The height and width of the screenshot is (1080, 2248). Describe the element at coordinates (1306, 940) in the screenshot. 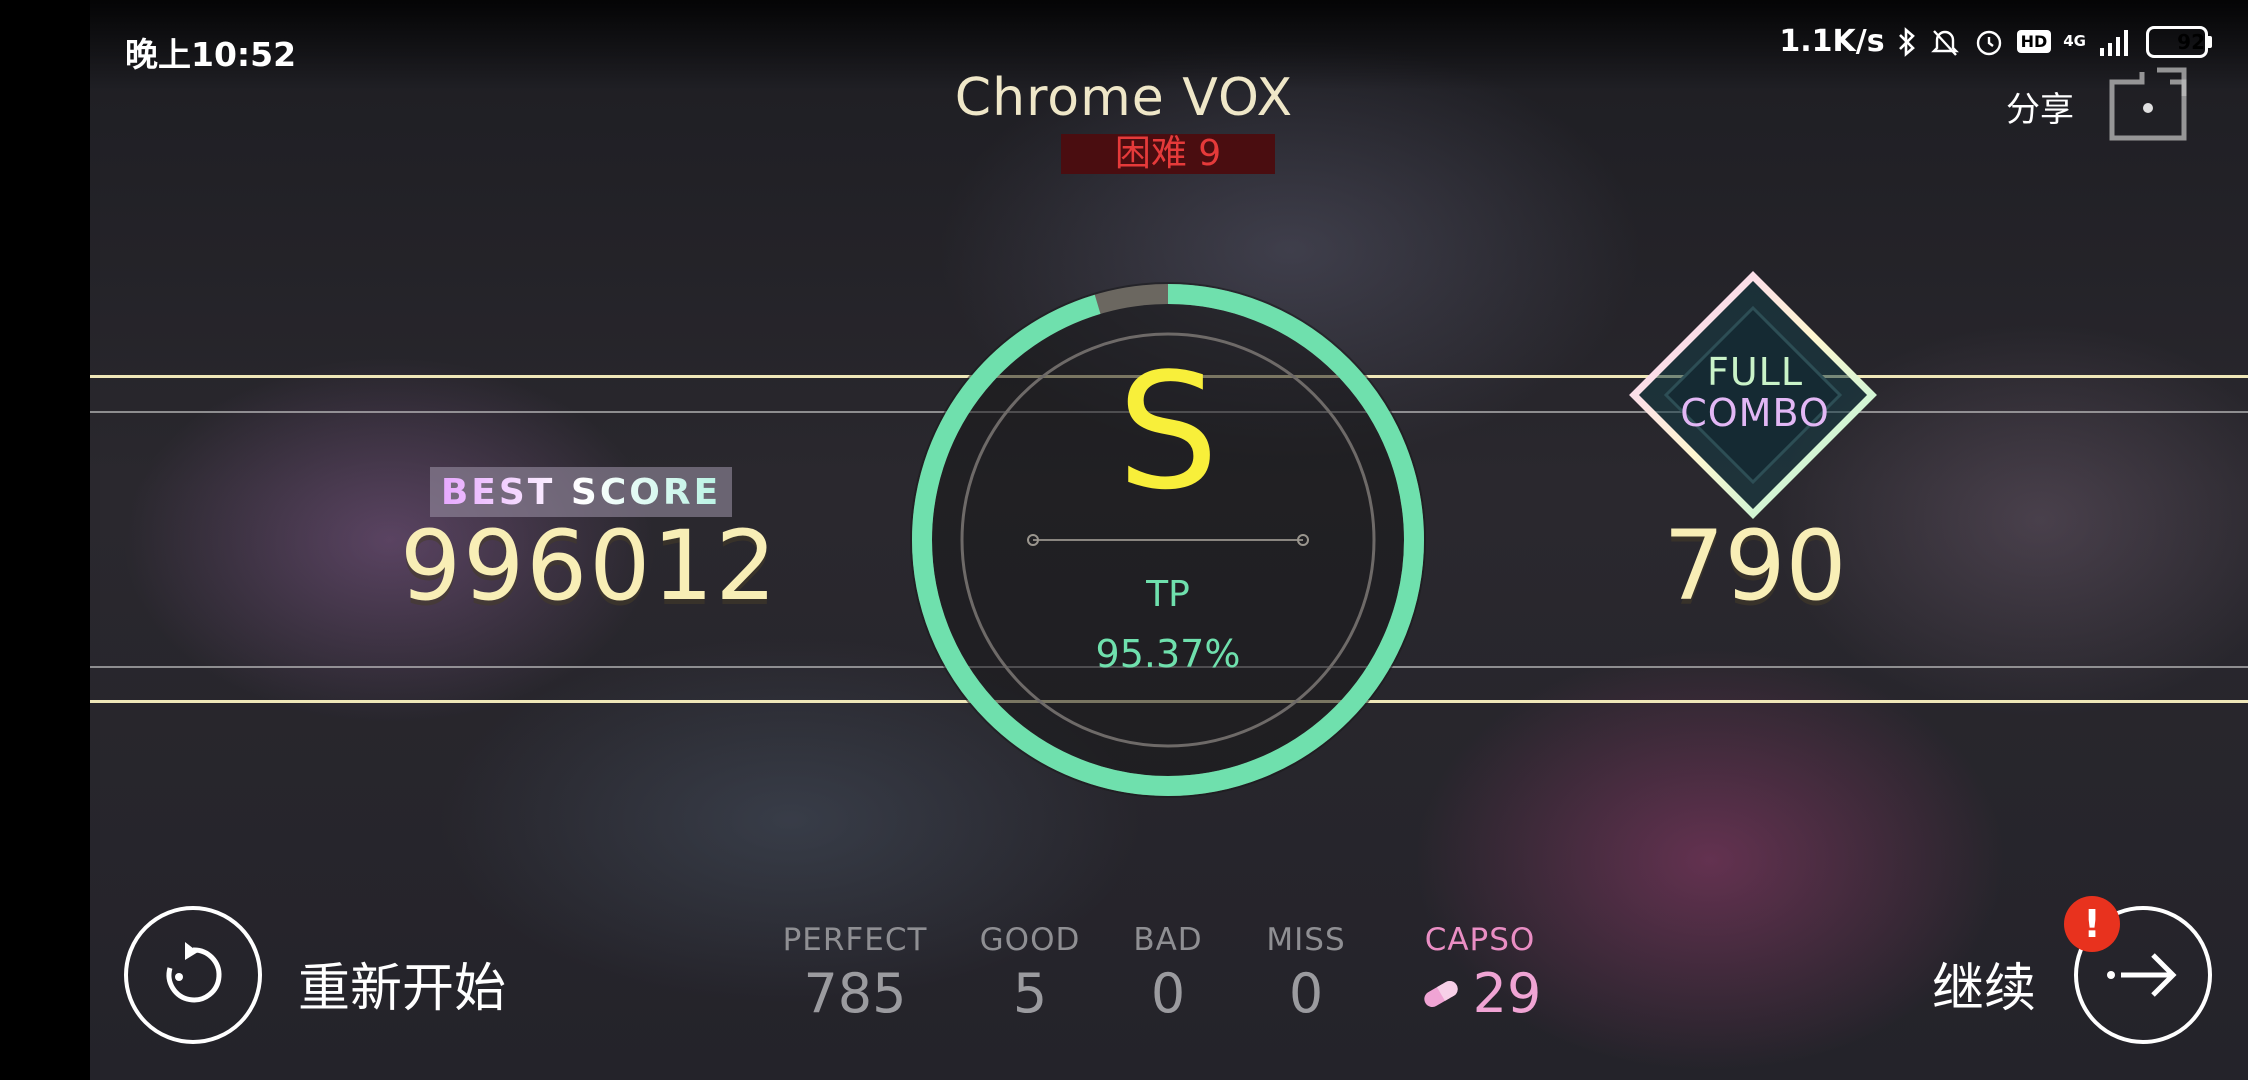

I see `stat-miss-label: MISS` at that location.